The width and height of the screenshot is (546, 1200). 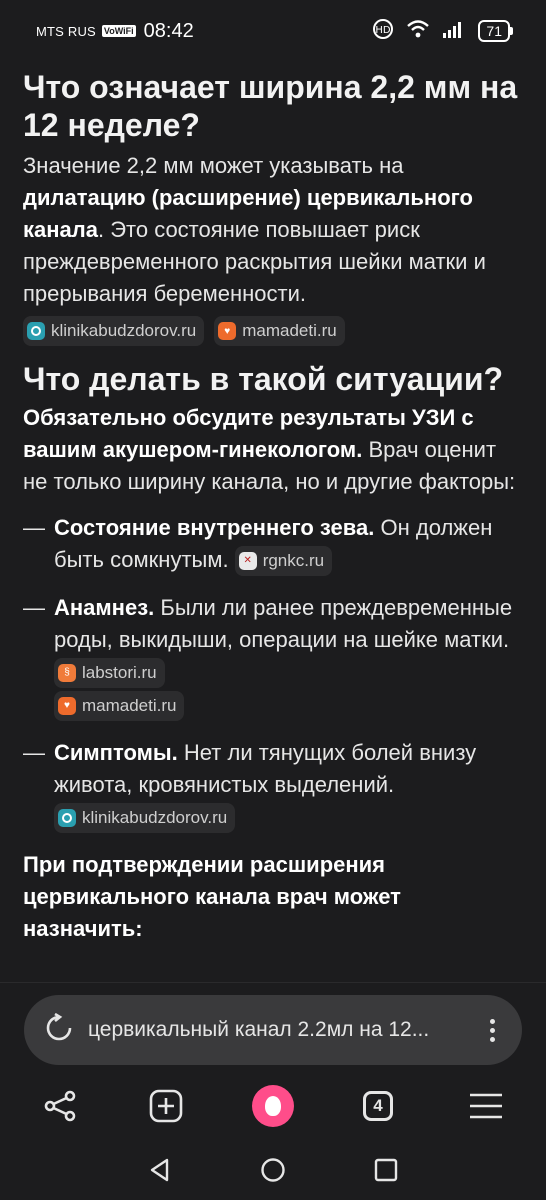 I want to click on alice-icon, so click(x=273, y=1106).